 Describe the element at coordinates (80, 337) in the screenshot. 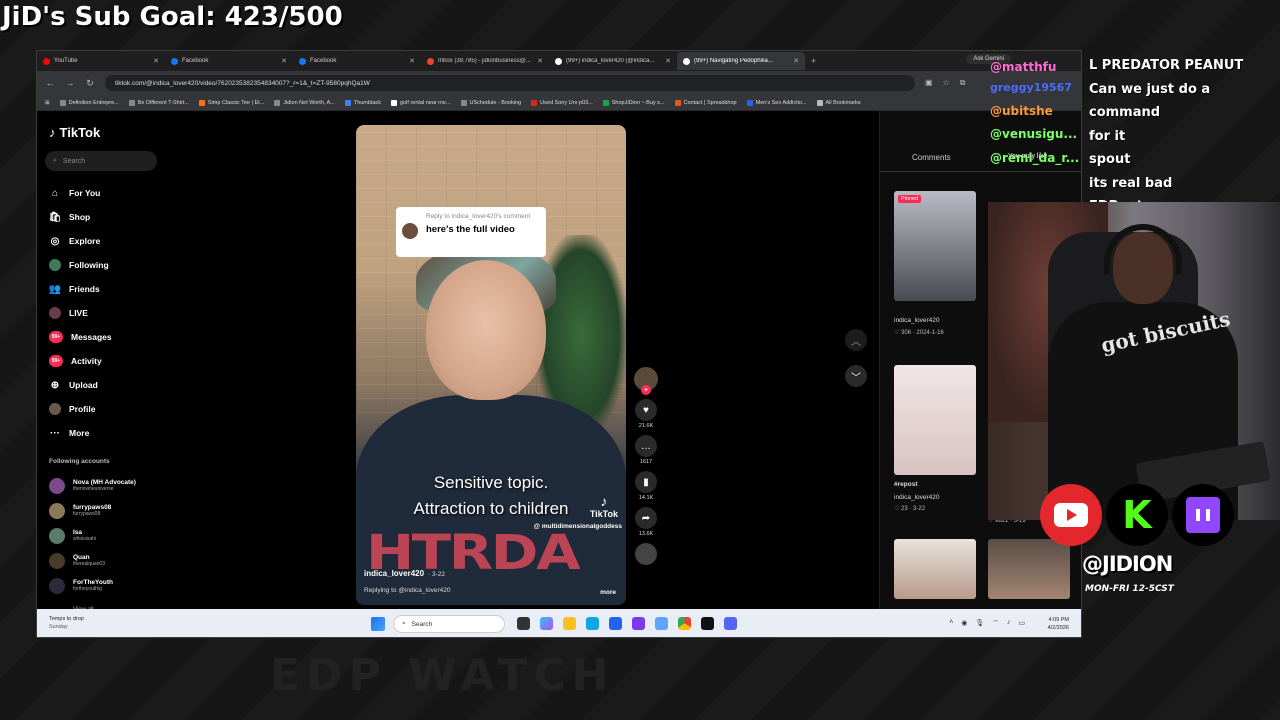

I see `nav-item-messages: 99+ Messages` at that location.